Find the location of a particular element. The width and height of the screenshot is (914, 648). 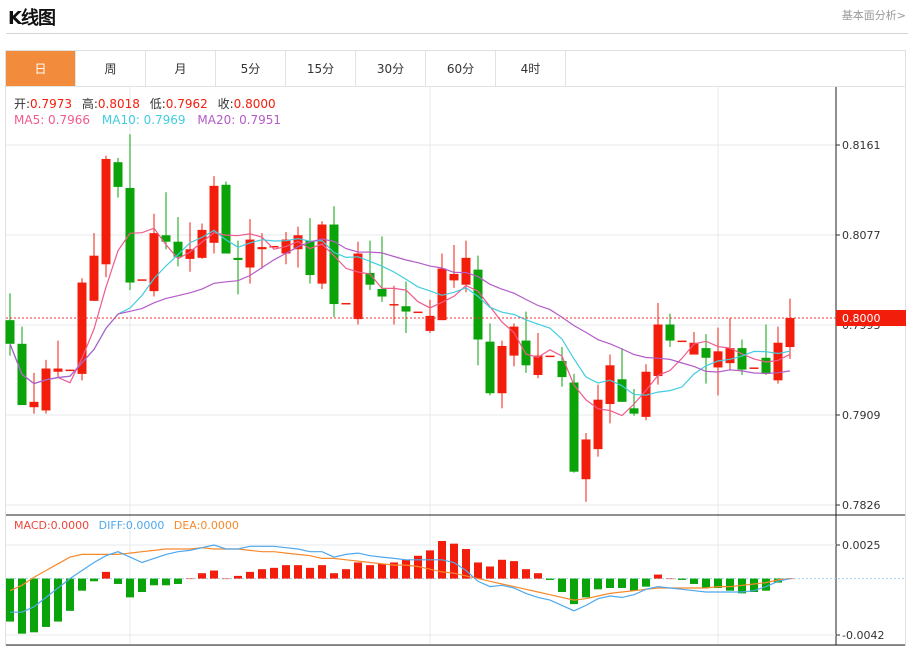

open-label: 开: is located at coordinates (22, 104).